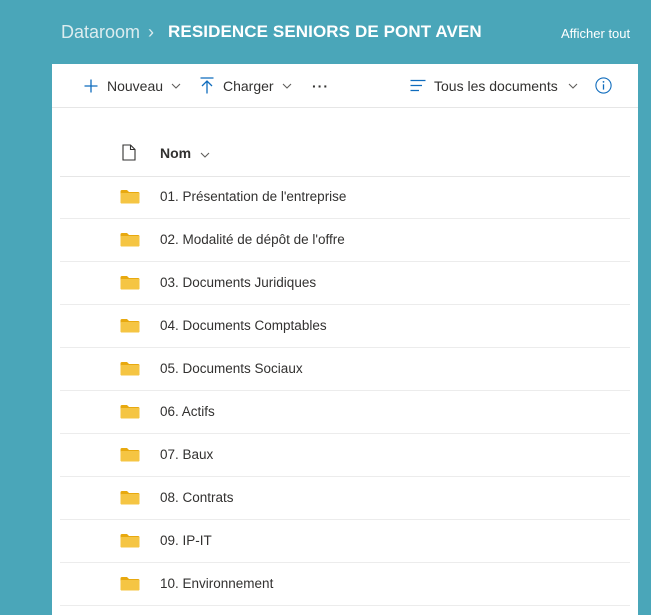 The width and height of the screenshot is (651, 615). Describe the element at coordinates (243, 325) in the screenshot. I see `folder-name: 04. Documents Comptables` at that location.